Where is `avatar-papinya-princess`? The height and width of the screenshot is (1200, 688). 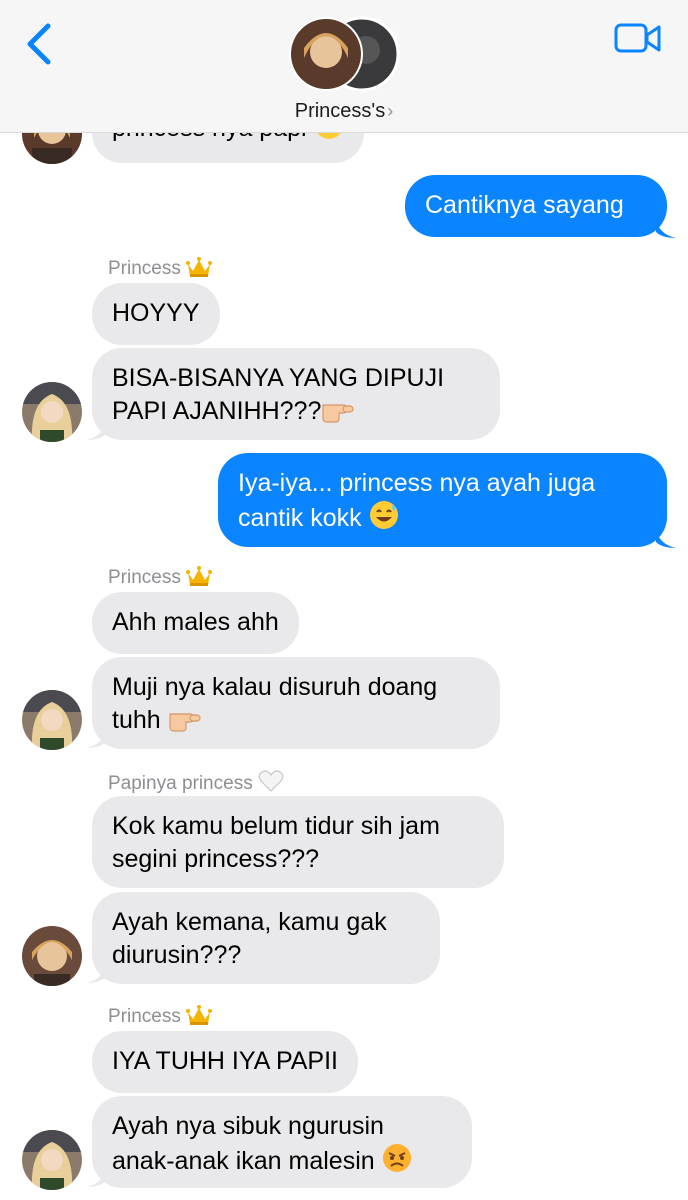
avatar-papinya-princess is located at coordinates (52, 956).